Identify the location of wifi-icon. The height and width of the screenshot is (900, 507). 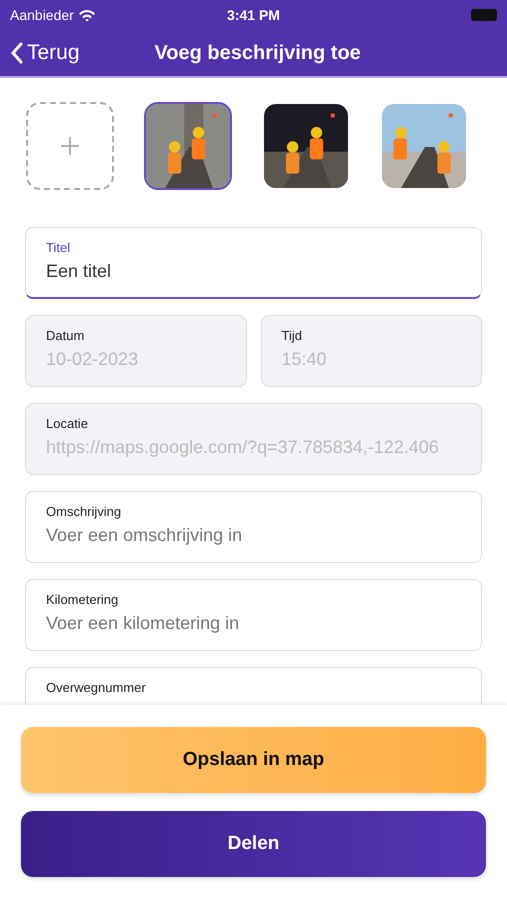
(87, 15).